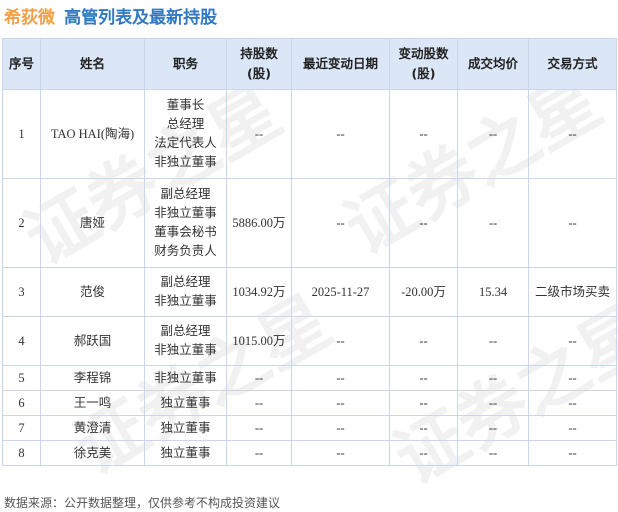 This screenshot has height=512, width=618. I want to click on cell-name: 黄澄清, so click(92, 428).